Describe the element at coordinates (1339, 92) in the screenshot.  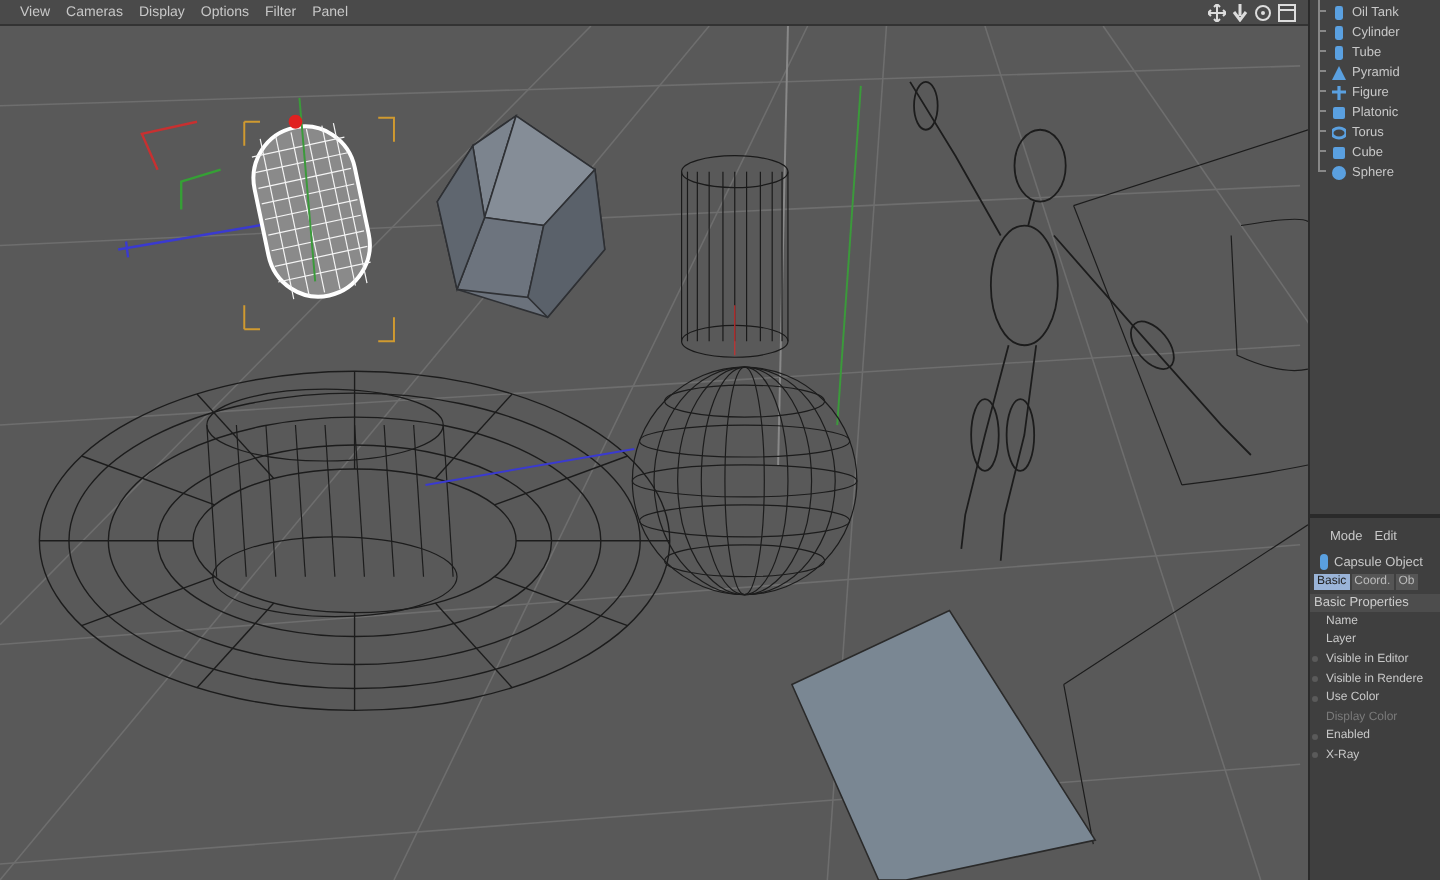
I see `object-icon` at that location.